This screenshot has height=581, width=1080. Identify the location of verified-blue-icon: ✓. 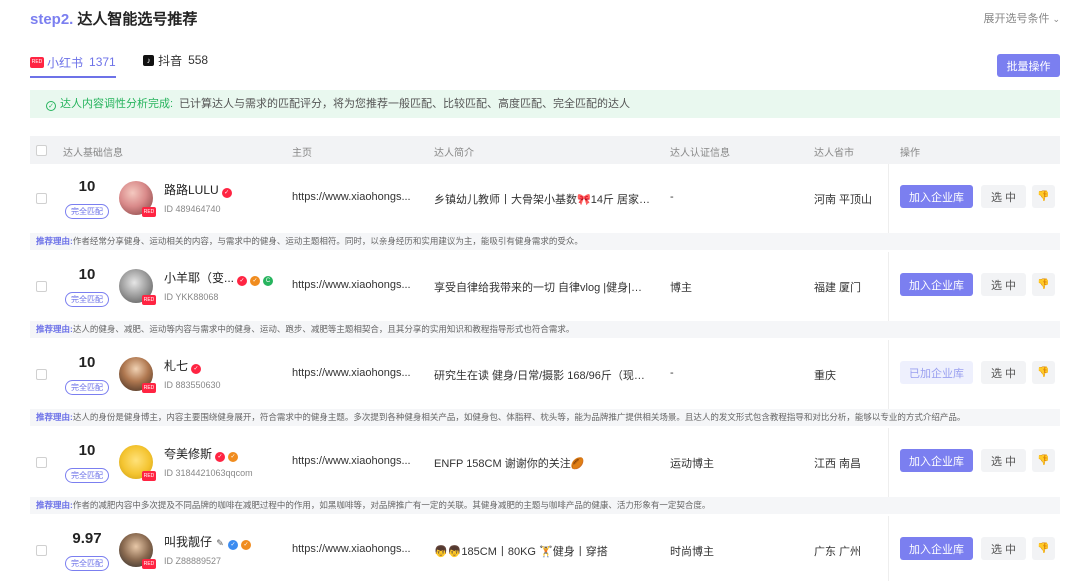
(233, 545).